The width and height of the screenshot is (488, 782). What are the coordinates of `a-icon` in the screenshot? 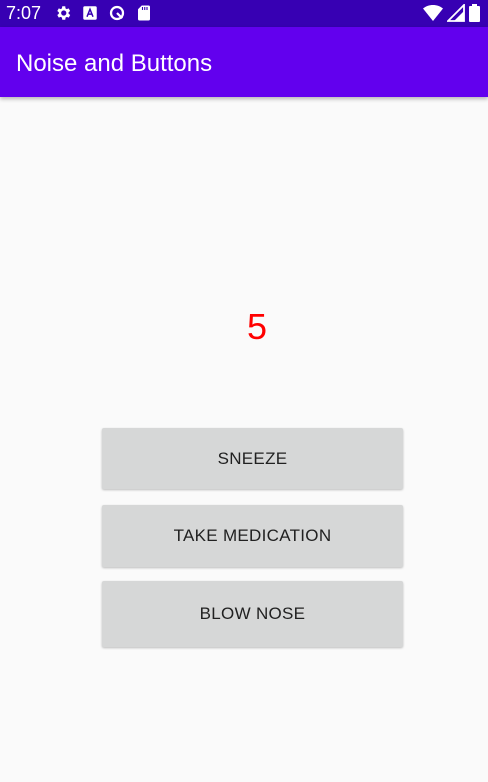 It's located at (90, 13).